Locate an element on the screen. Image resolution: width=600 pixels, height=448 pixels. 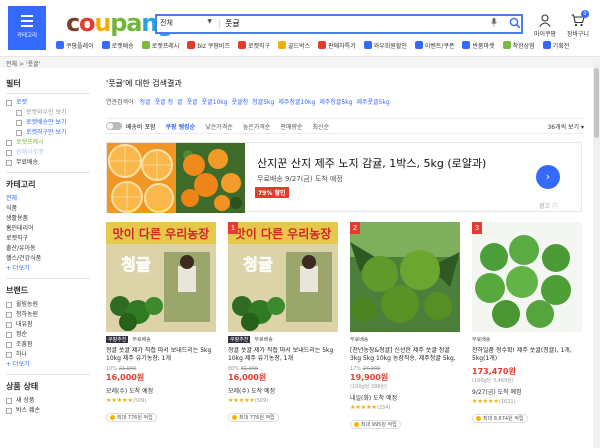
sort-option: 판매량순 is located at coordinates (291, 126).